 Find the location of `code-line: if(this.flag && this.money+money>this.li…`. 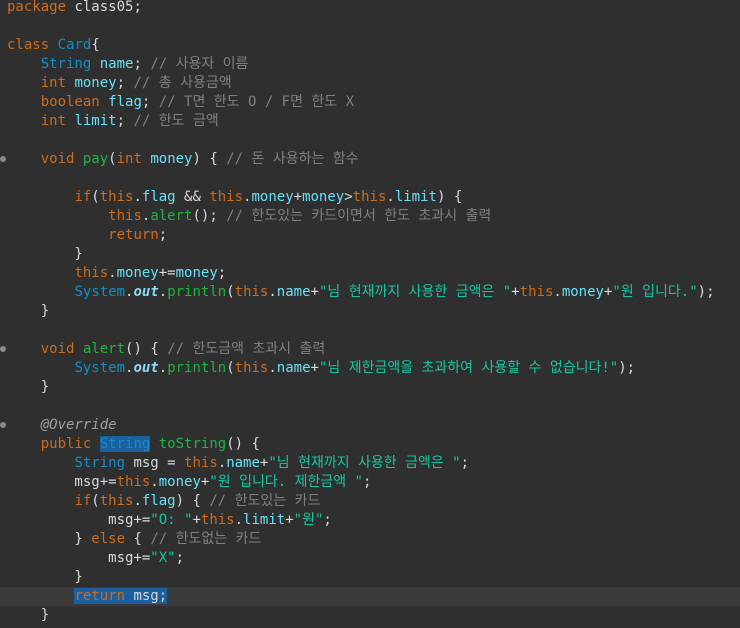

code-line: if(this.flag && this.money+money>this.li… is located at coordinates (370, 197).